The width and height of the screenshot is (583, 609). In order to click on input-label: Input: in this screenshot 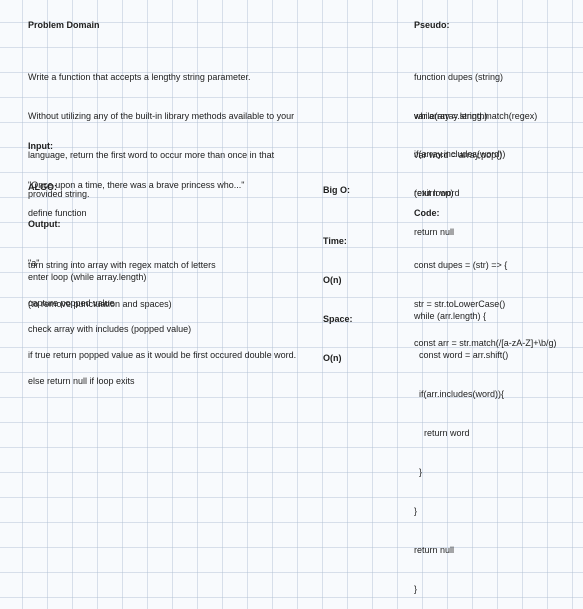, I will do `click(40, 146)`.